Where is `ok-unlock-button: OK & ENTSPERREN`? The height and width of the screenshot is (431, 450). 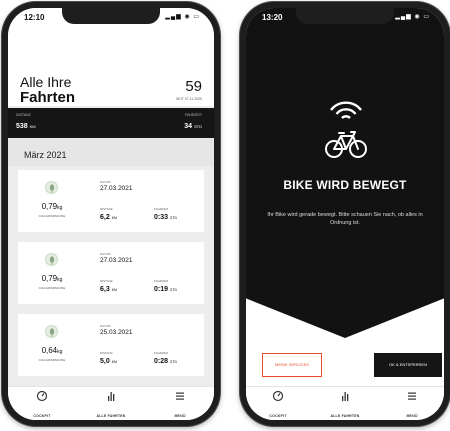 ok-unlock-button: OK & ENTSPERREN is located at coordinates (408, 365).